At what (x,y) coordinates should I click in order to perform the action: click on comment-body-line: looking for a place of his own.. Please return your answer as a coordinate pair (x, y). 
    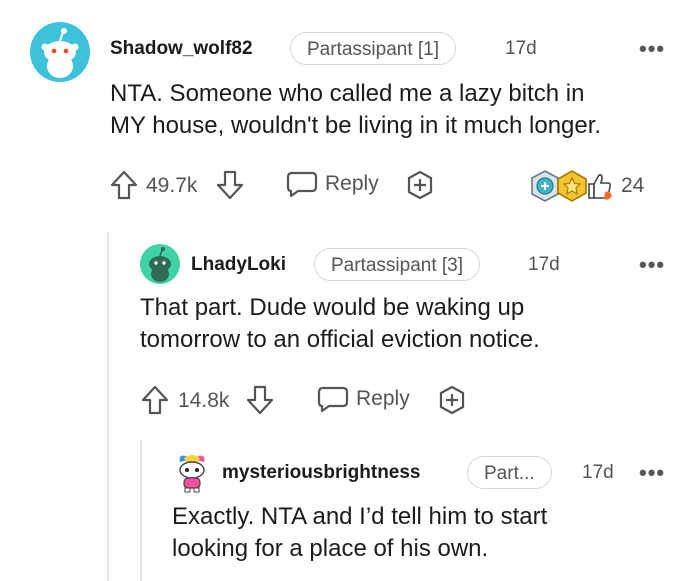
    Looking at the image, I should click on (330, 548).